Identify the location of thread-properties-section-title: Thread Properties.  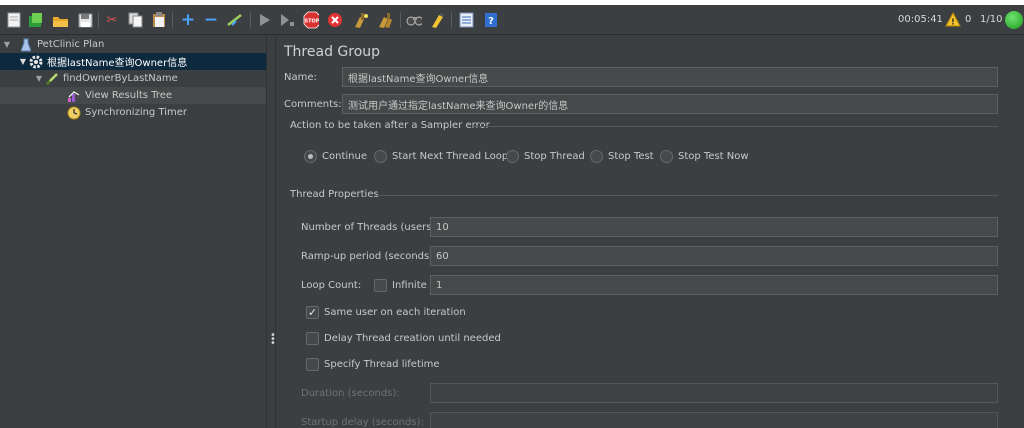
(334, 194).